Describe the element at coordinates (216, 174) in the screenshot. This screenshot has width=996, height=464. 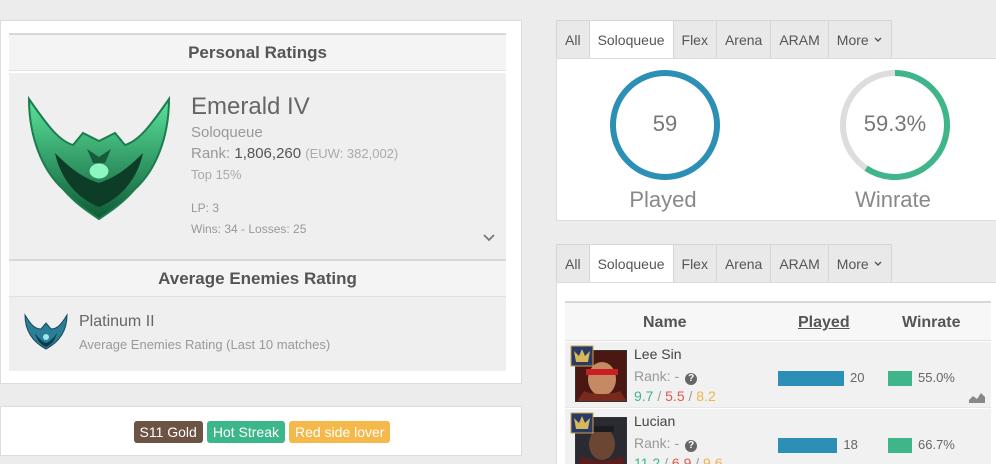
I see `top-percent: Top 15%` at that location.